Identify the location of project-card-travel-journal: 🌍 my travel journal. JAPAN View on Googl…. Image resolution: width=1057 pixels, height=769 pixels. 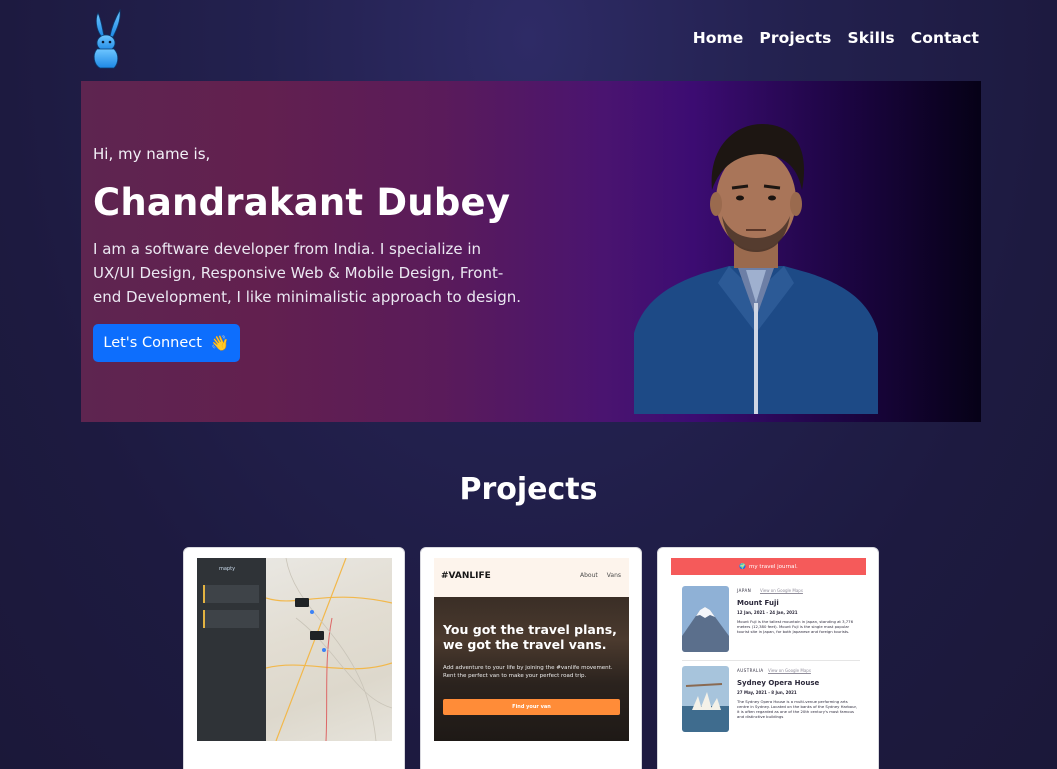
(768, 658).